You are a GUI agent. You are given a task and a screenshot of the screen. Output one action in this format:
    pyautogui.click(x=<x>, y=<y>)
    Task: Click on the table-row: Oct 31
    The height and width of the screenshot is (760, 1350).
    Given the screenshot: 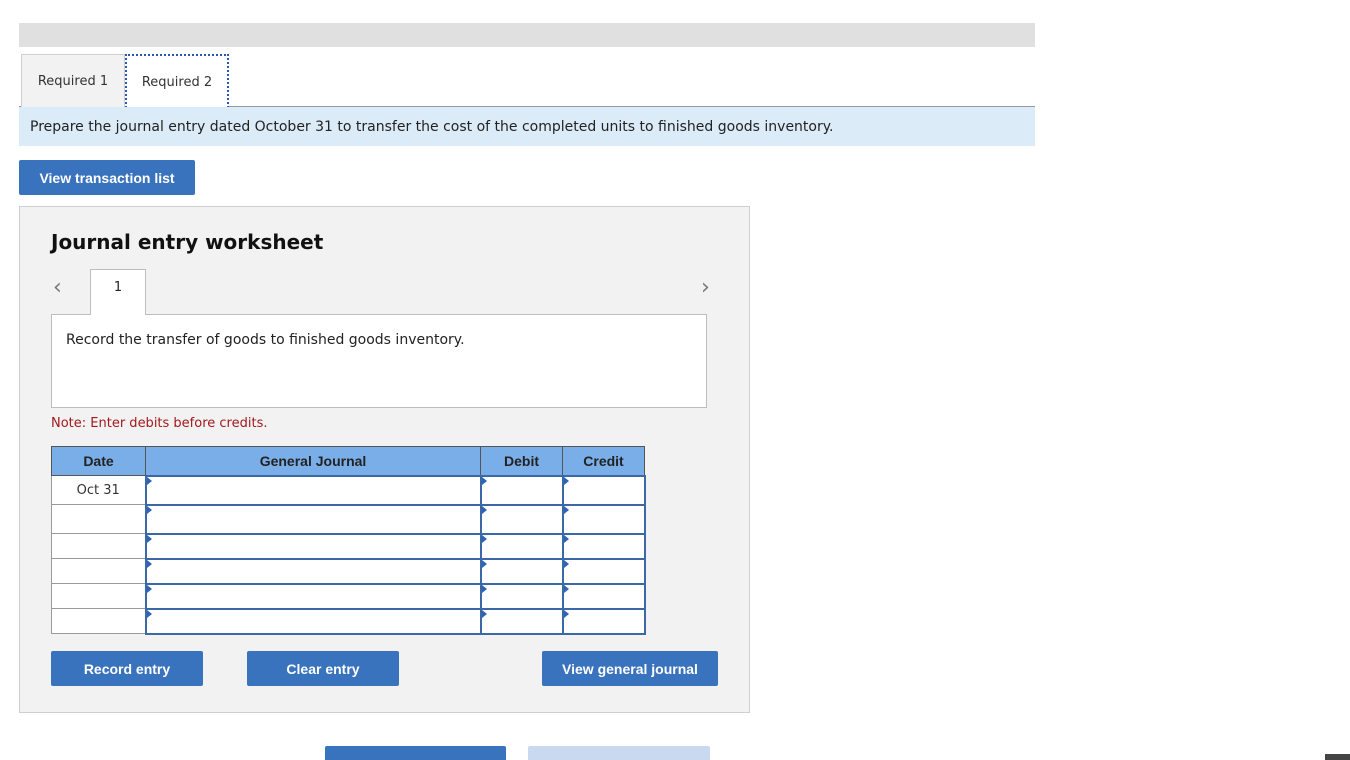 What is the action you would take?
    pyautogui.click(x=348, y=490)
    